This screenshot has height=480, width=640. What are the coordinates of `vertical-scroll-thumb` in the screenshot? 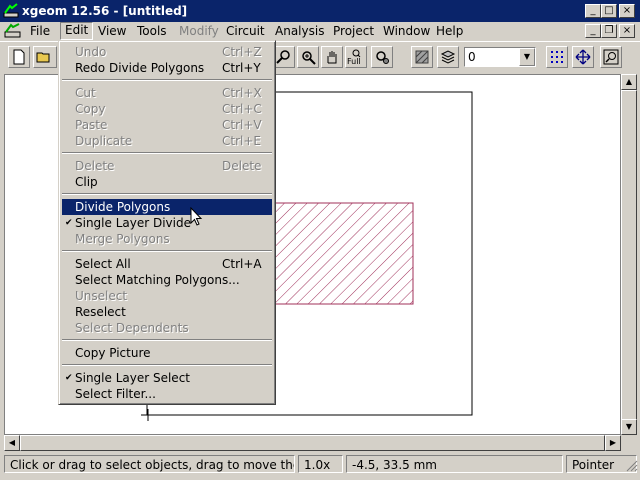 It's located at (629, 255).